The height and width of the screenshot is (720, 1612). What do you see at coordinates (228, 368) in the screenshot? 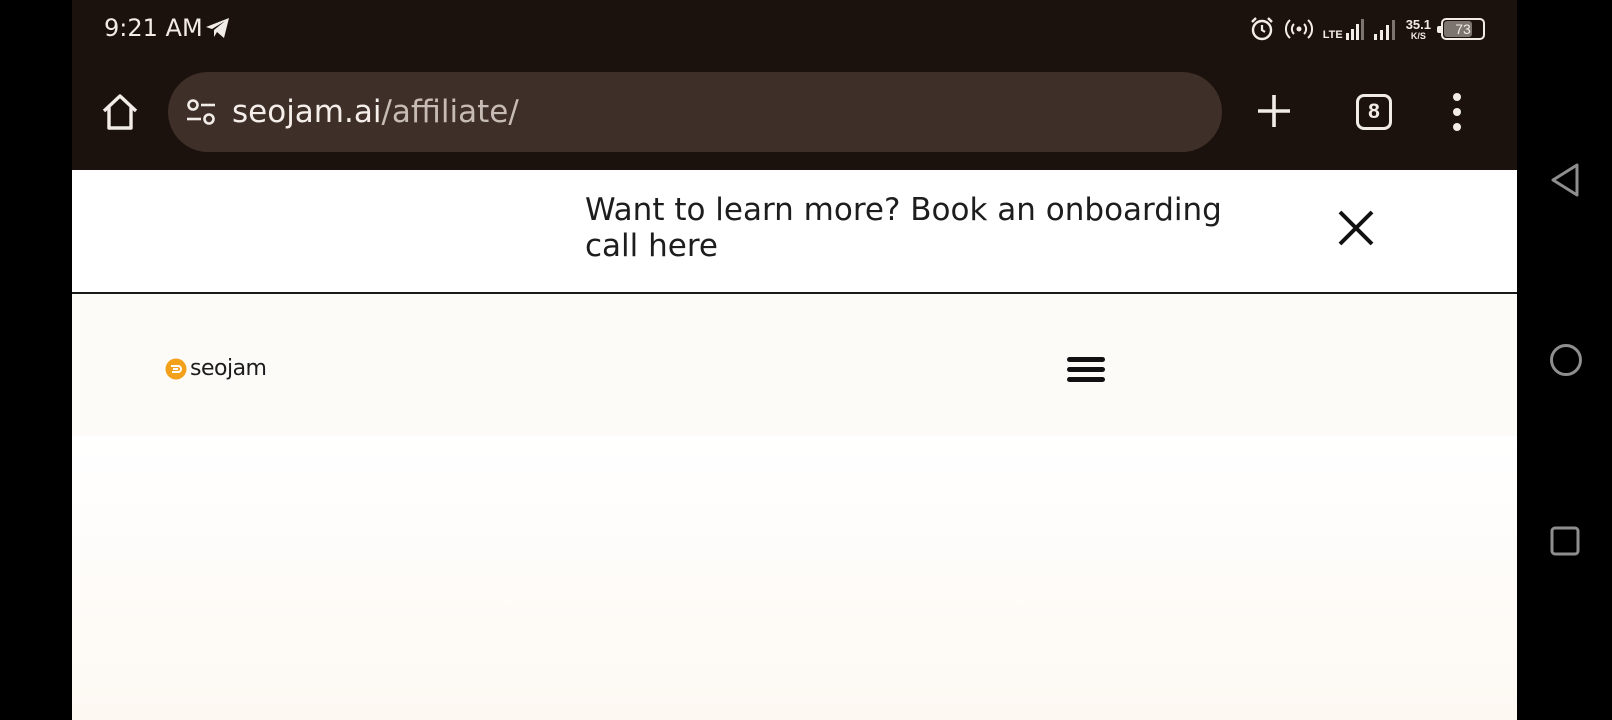
I see `logo-text: seojam` at bounding box center [228, 368].